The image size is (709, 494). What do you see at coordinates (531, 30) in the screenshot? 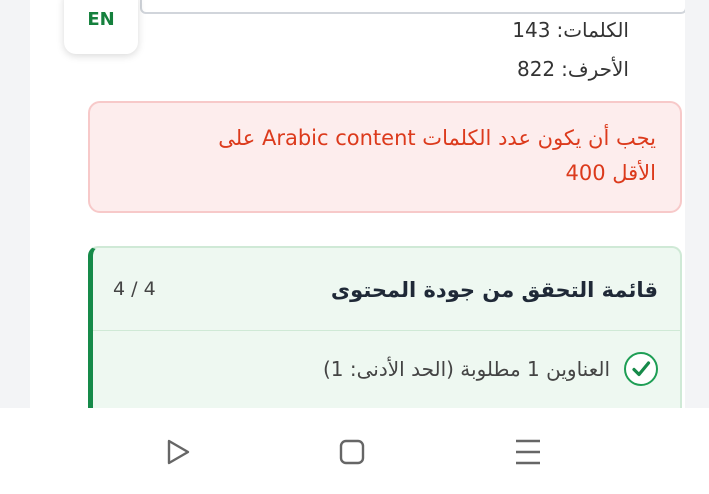
I see `word-count-value: 143` at bounding box center [531, 30].